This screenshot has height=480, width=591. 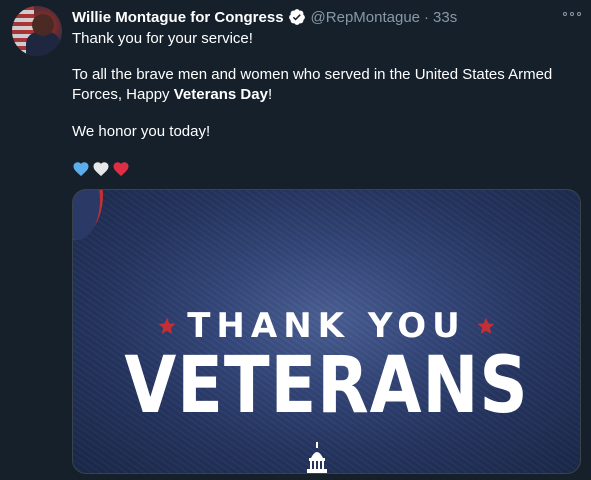 I want to click on heart-emojis, so click(x=102, y=169).